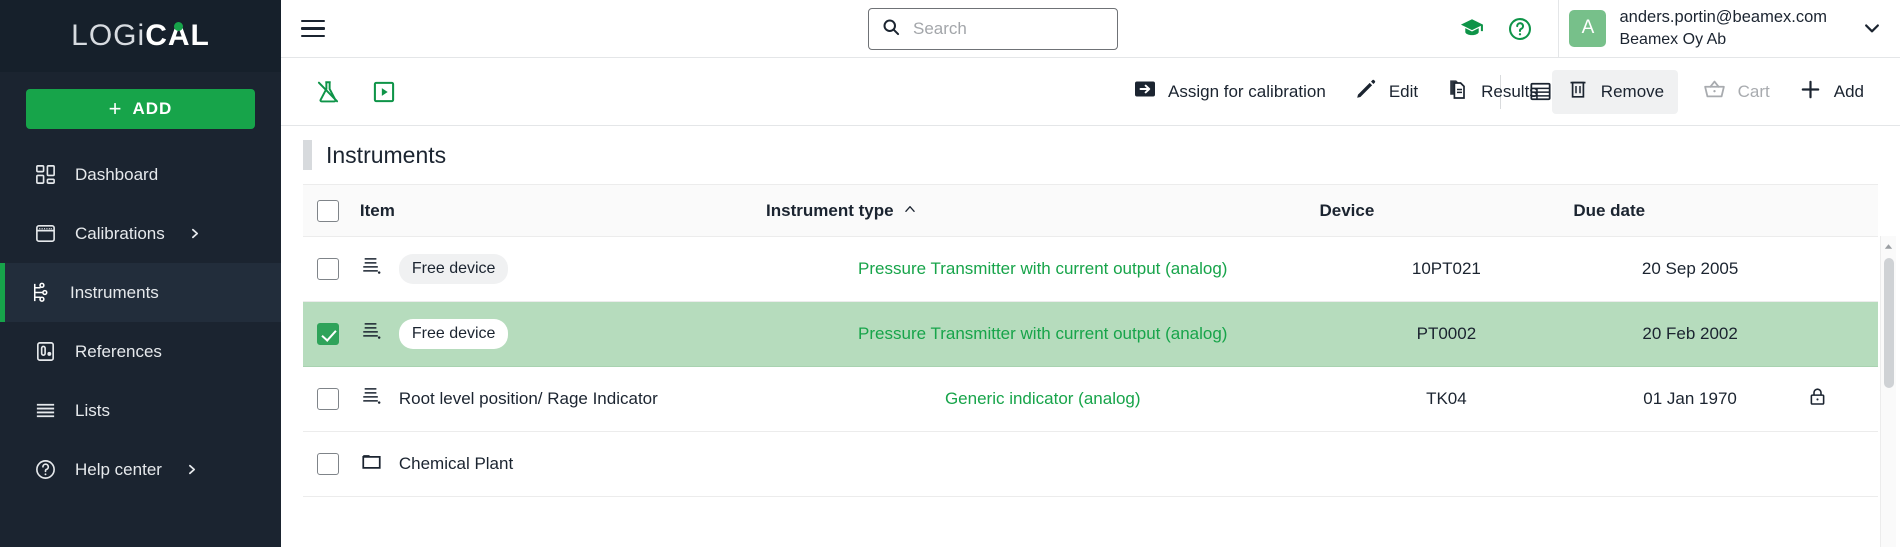  I want to click on sidebar-item-instruments: Instruments, so click(140, 292).